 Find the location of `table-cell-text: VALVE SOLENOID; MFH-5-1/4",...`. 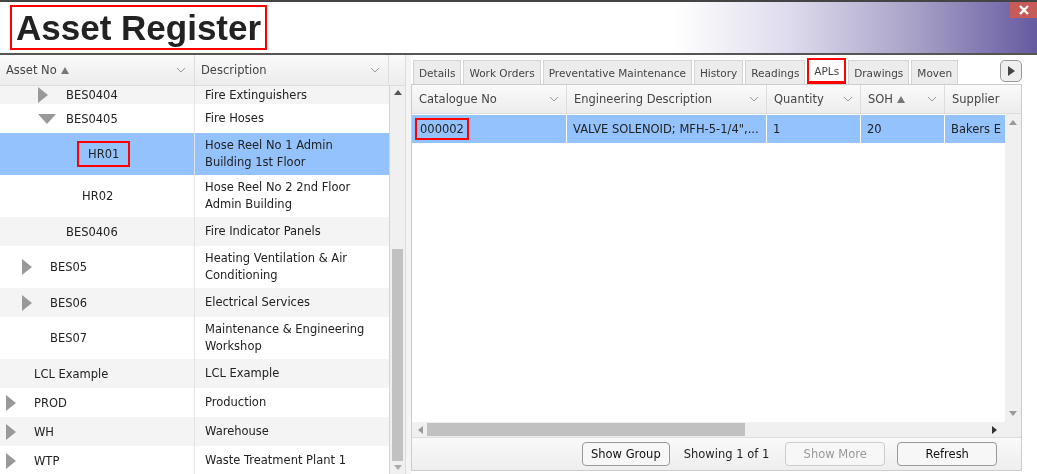

table-cell-text: VALVE SOLENOID; MFH-5-1/4",... is located at coordinates (666, 129).